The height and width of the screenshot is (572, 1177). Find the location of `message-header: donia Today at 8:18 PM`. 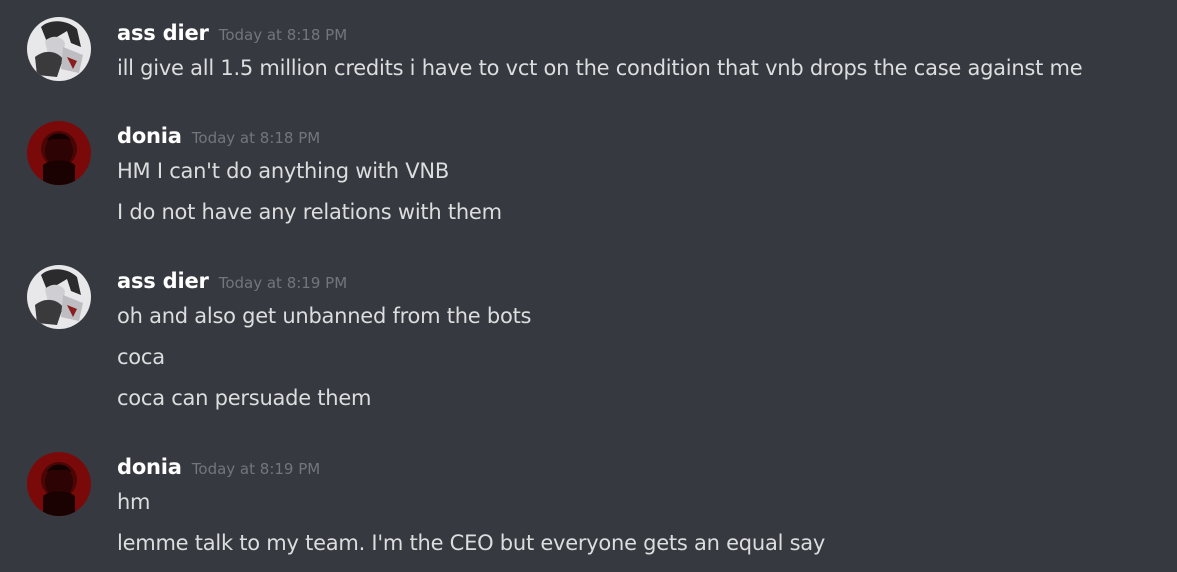

message-header: donia Today at 8:18 PM is located at coordinates (218, 136).